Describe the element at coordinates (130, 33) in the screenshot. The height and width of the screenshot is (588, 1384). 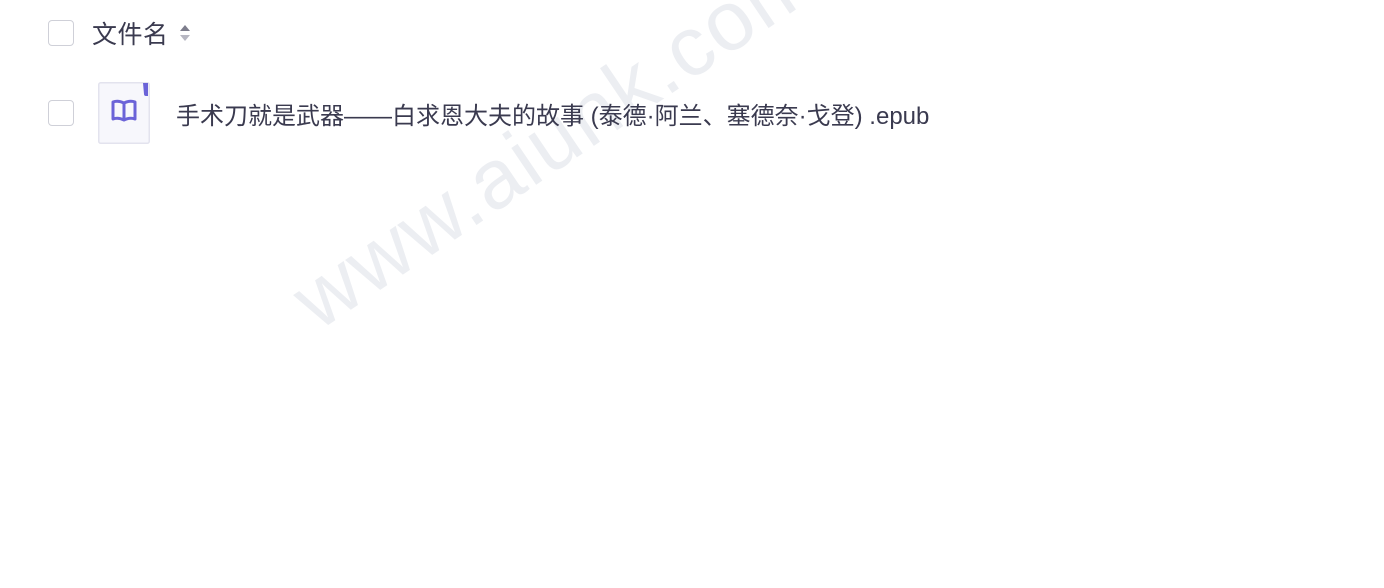
I see `column-header-filename: 文件名` at that location.